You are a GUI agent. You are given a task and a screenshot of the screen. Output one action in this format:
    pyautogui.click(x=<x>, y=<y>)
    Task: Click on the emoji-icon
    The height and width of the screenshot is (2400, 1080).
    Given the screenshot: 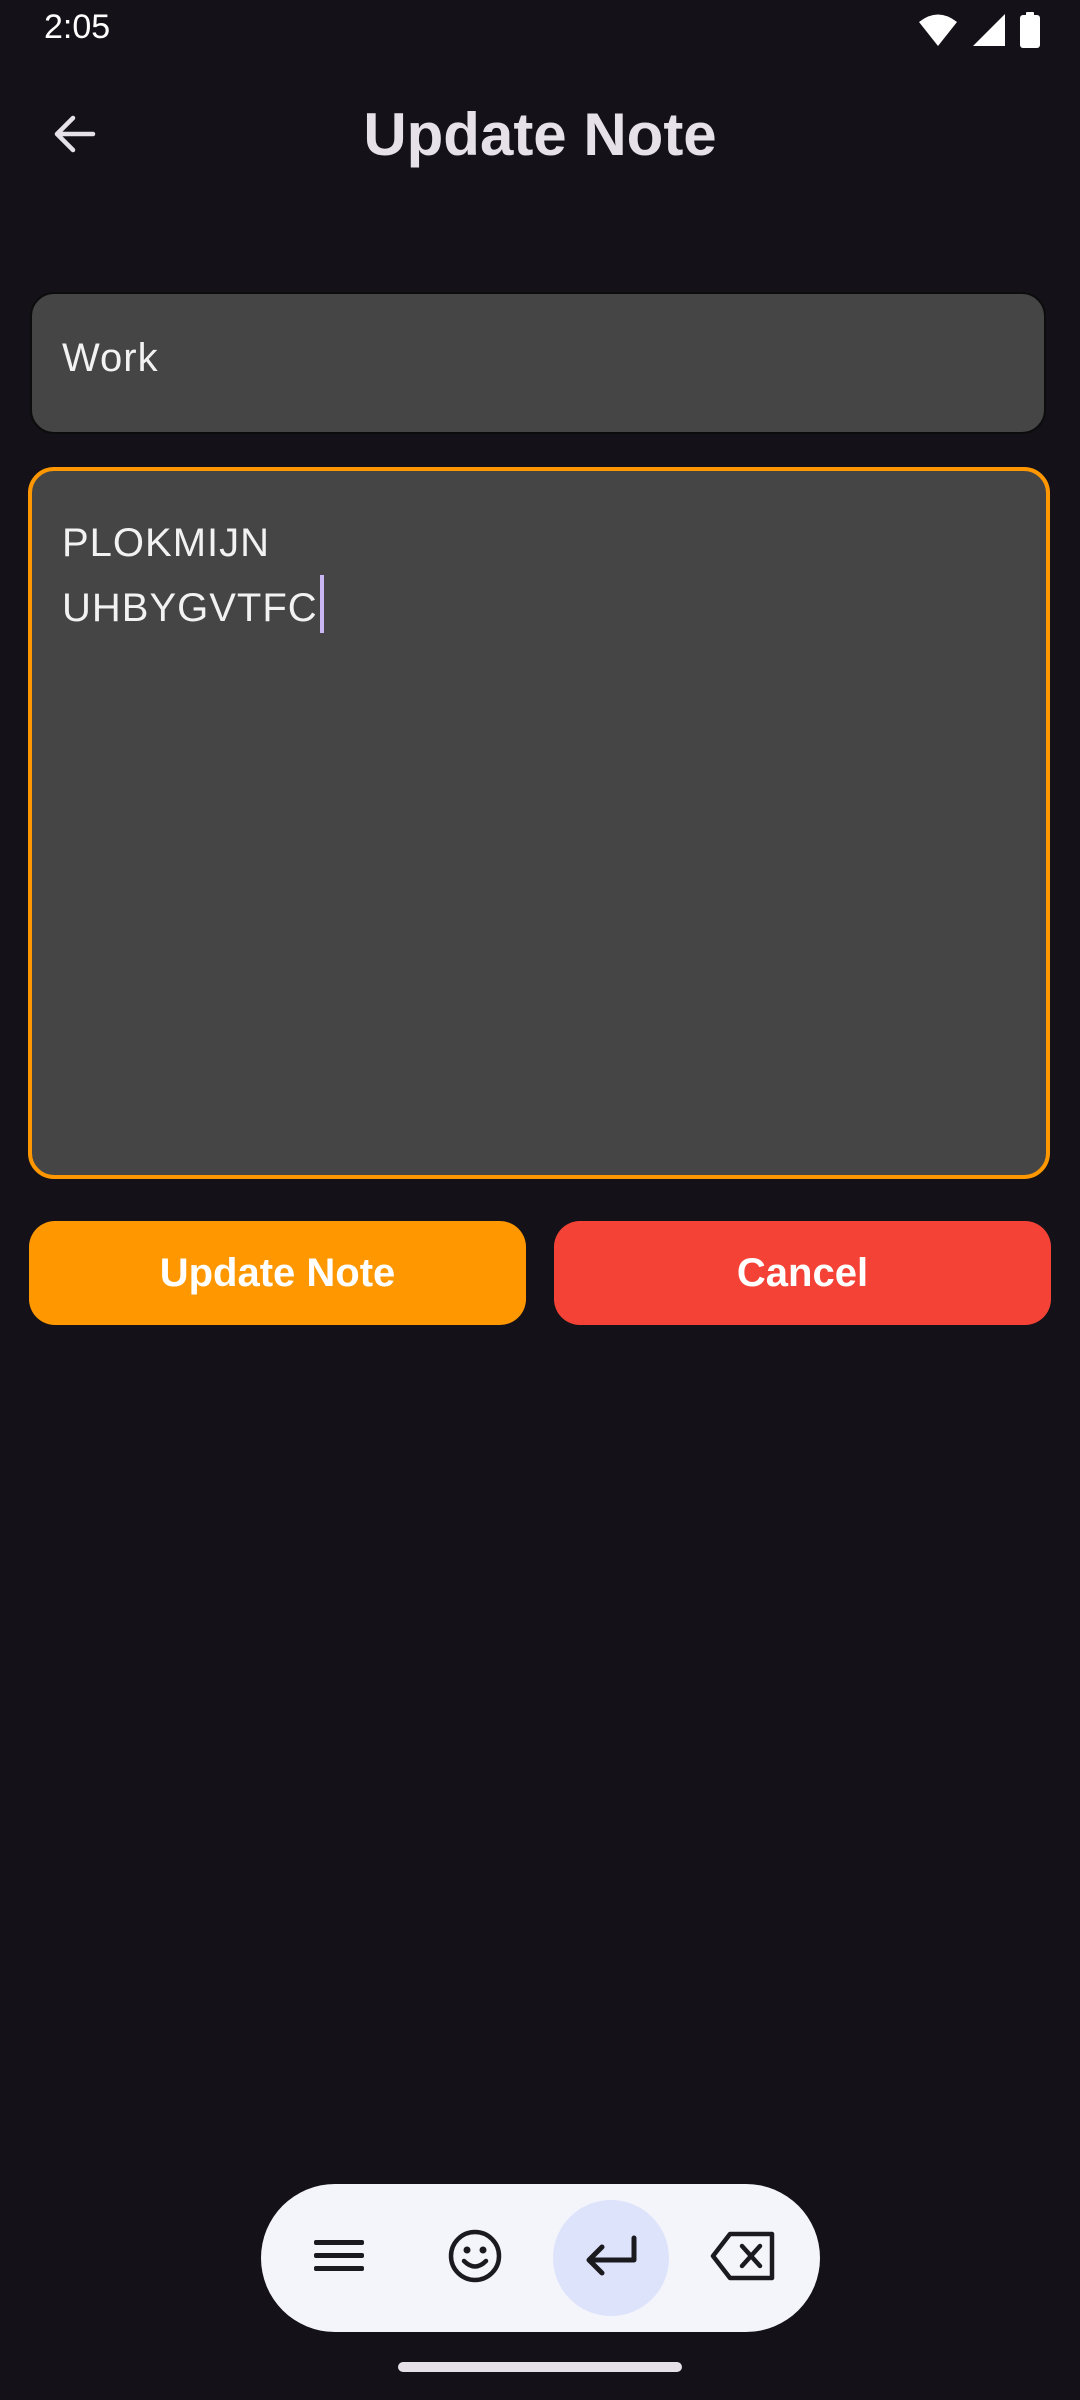 What is the action you would take?
    pyautogui.click(x=475, y=2258)
    